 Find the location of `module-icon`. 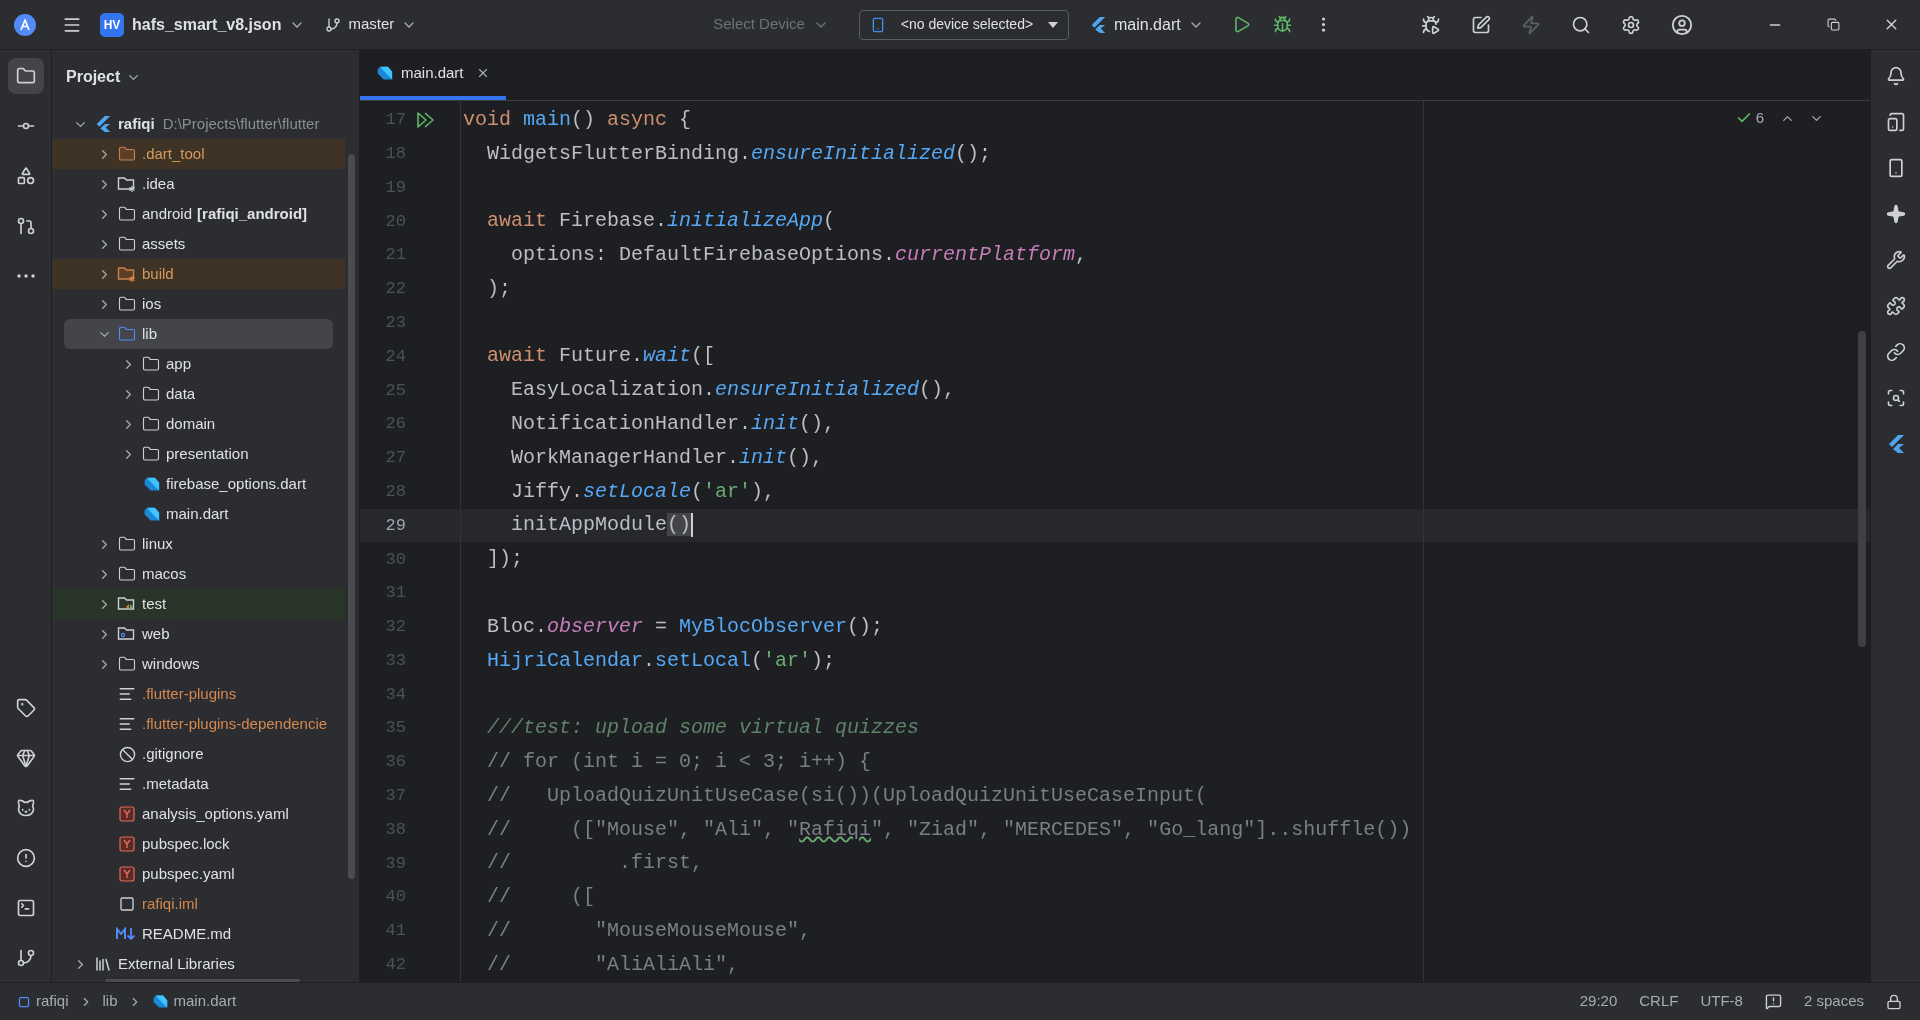

module-icon is located at coordinates (24, 1001).